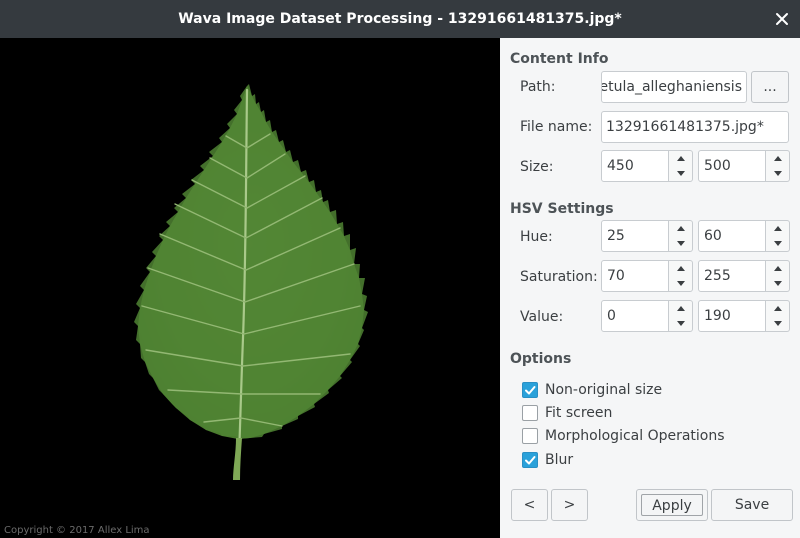  What do you see at coordinates (635, 166) in the screenshot?
I see `size-width-value: 450` at bounding box center [635, 166].